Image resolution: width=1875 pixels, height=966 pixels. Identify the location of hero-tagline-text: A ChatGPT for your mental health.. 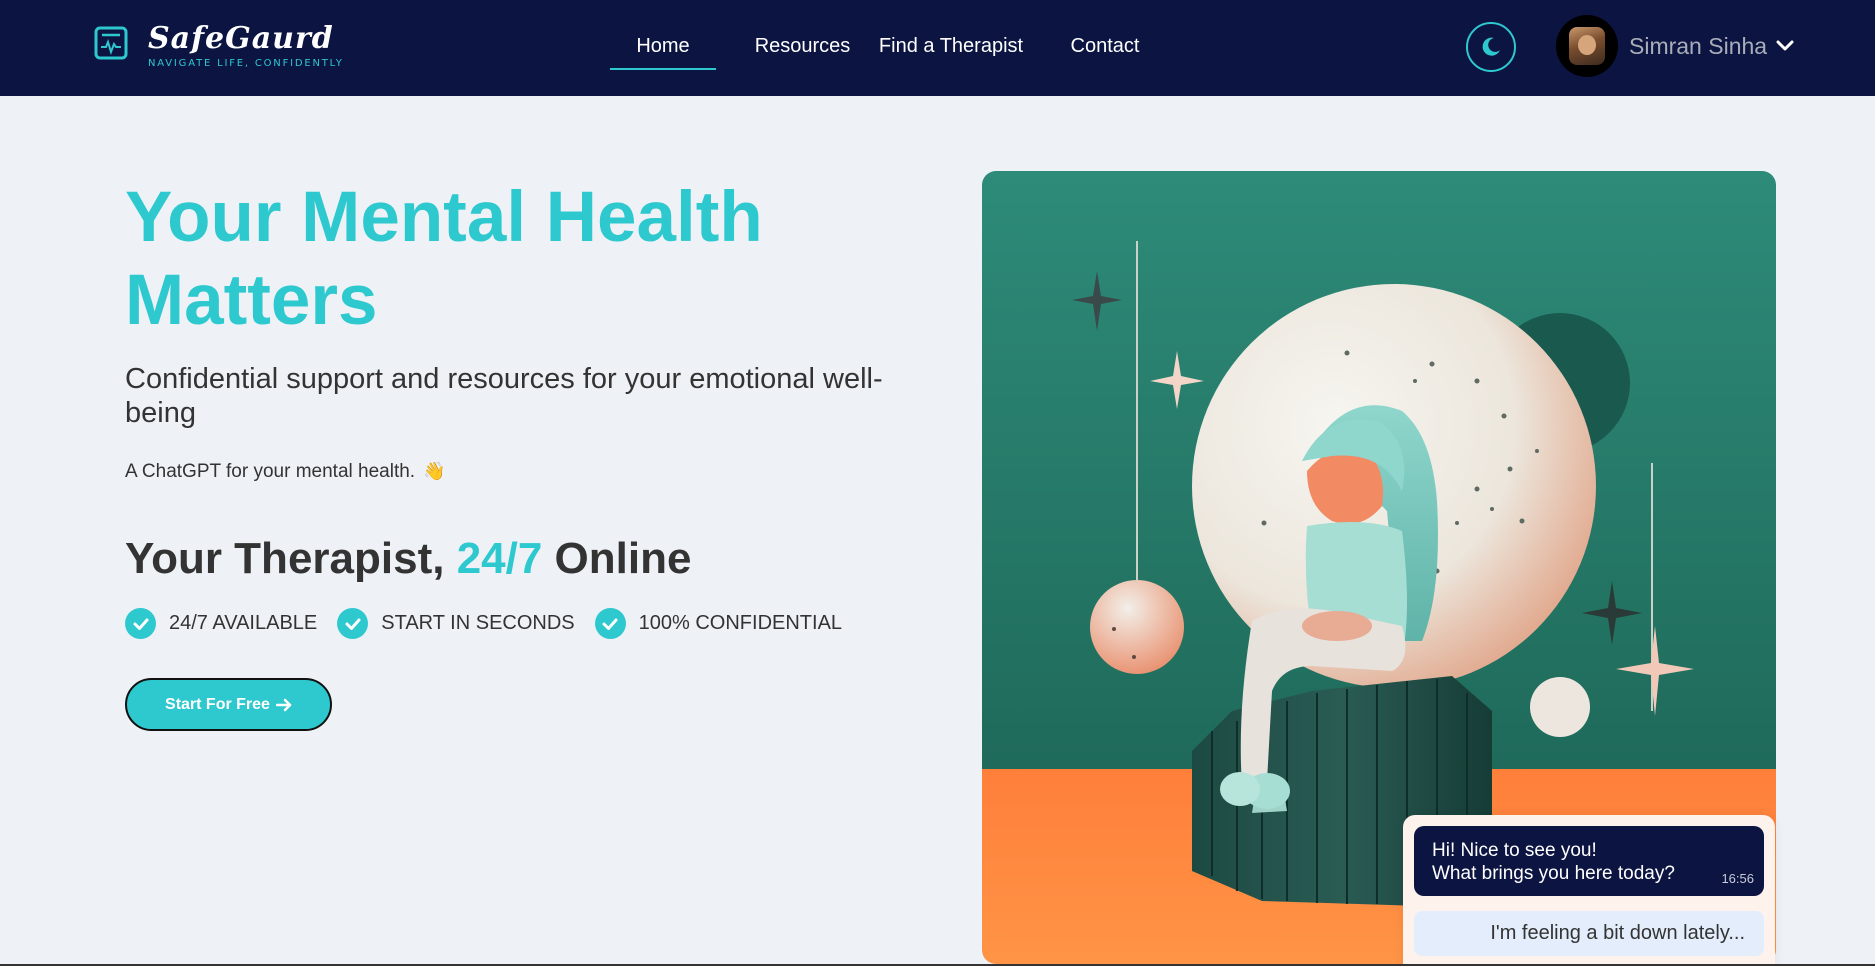
(270, 471).